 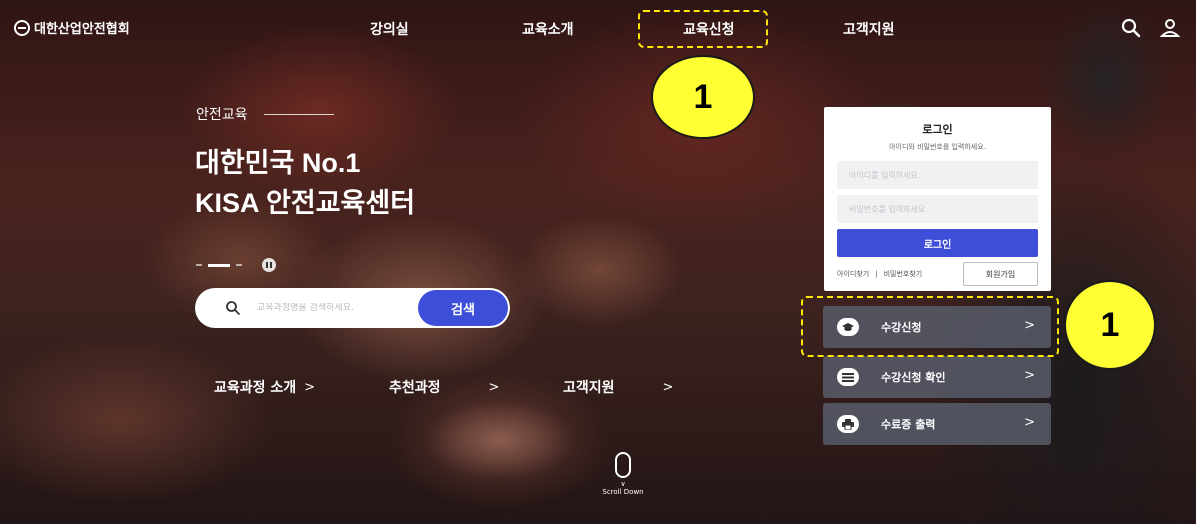 What do you see at coordinates (908, 424) in the screenshot?
I see `action-label: 수료증 출력` at bounding box center [908, 424].